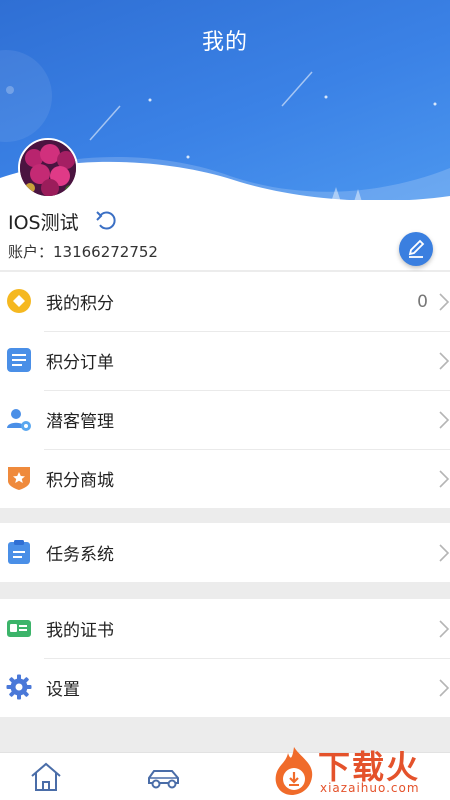 The height and width of the screenshot is (800, 450). What do you see at coordinates (294, 771) in the screenshot?
I see `flame-logo-icon` at bounding box center [294, 771].